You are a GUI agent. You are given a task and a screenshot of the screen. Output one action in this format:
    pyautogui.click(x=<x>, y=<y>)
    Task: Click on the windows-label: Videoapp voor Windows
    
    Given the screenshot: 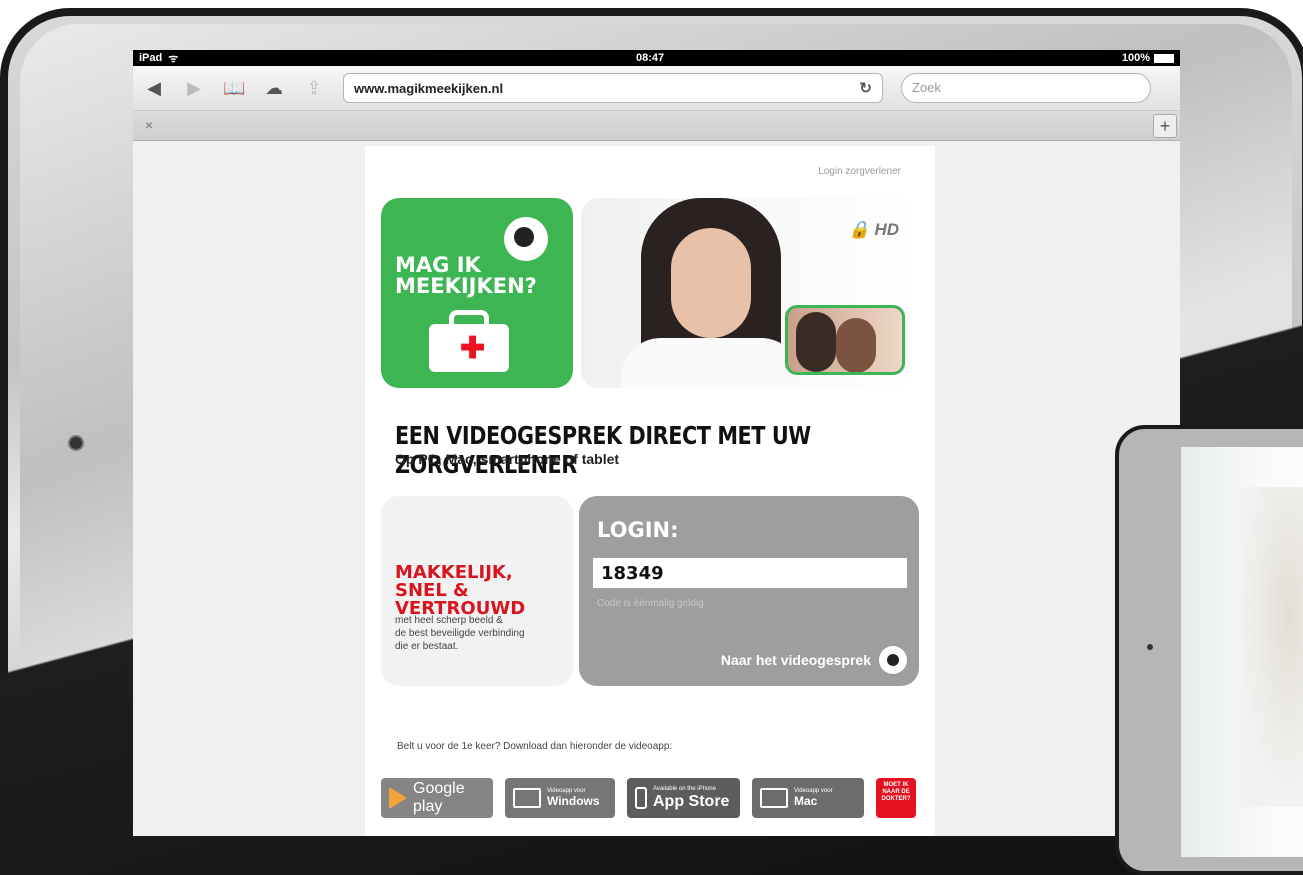 What is the action you would take?
    pyautogui.click(x=573, y=798)
    